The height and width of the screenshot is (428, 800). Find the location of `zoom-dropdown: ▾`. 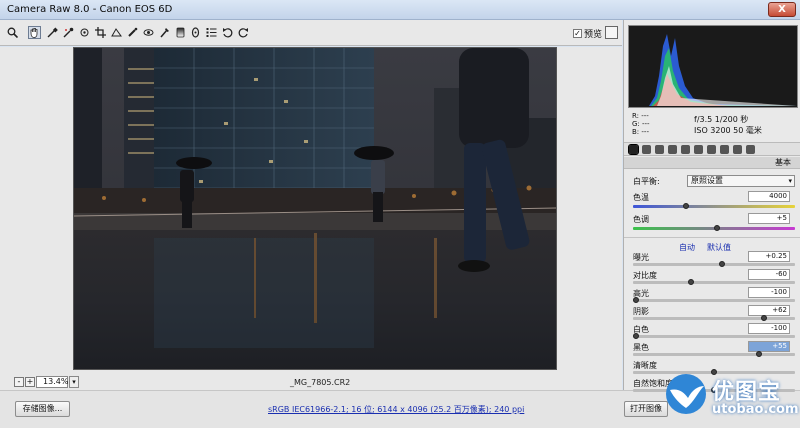

zoom-dropdown: ▾ is located at coordinates (74, 382).